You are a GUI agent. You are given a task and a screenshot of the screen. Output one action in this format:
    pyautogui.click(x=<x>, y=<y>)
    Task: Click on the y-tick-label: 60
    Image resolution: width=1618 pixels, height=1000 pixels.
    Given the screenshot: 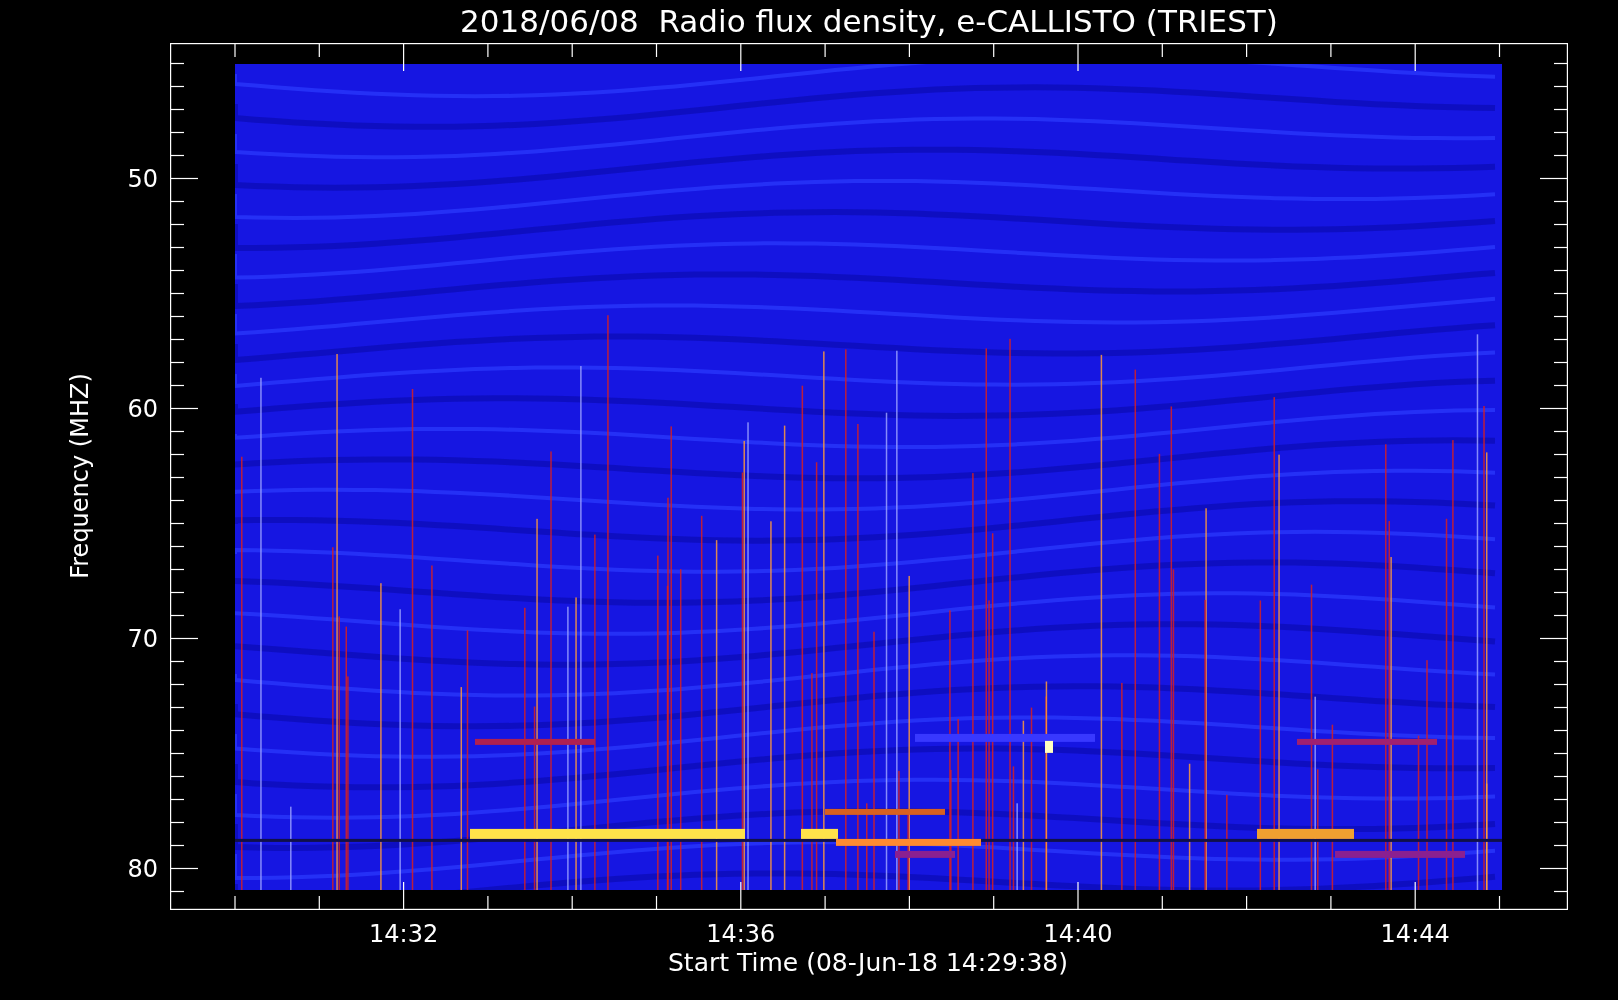 What is the action you would take?
    pyautogui.click(x=142, y=408)
    